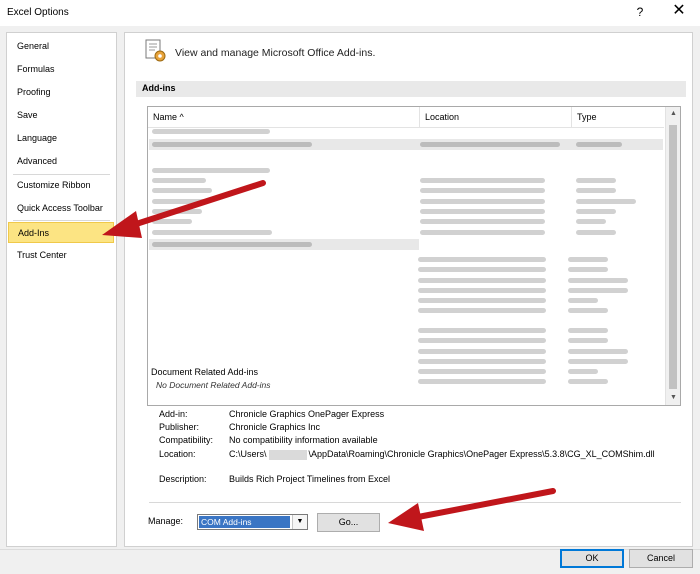 This screenshot has height=574, width=700. I want to click on manage-selected-value: COM Add-ins, so click(244, 522).